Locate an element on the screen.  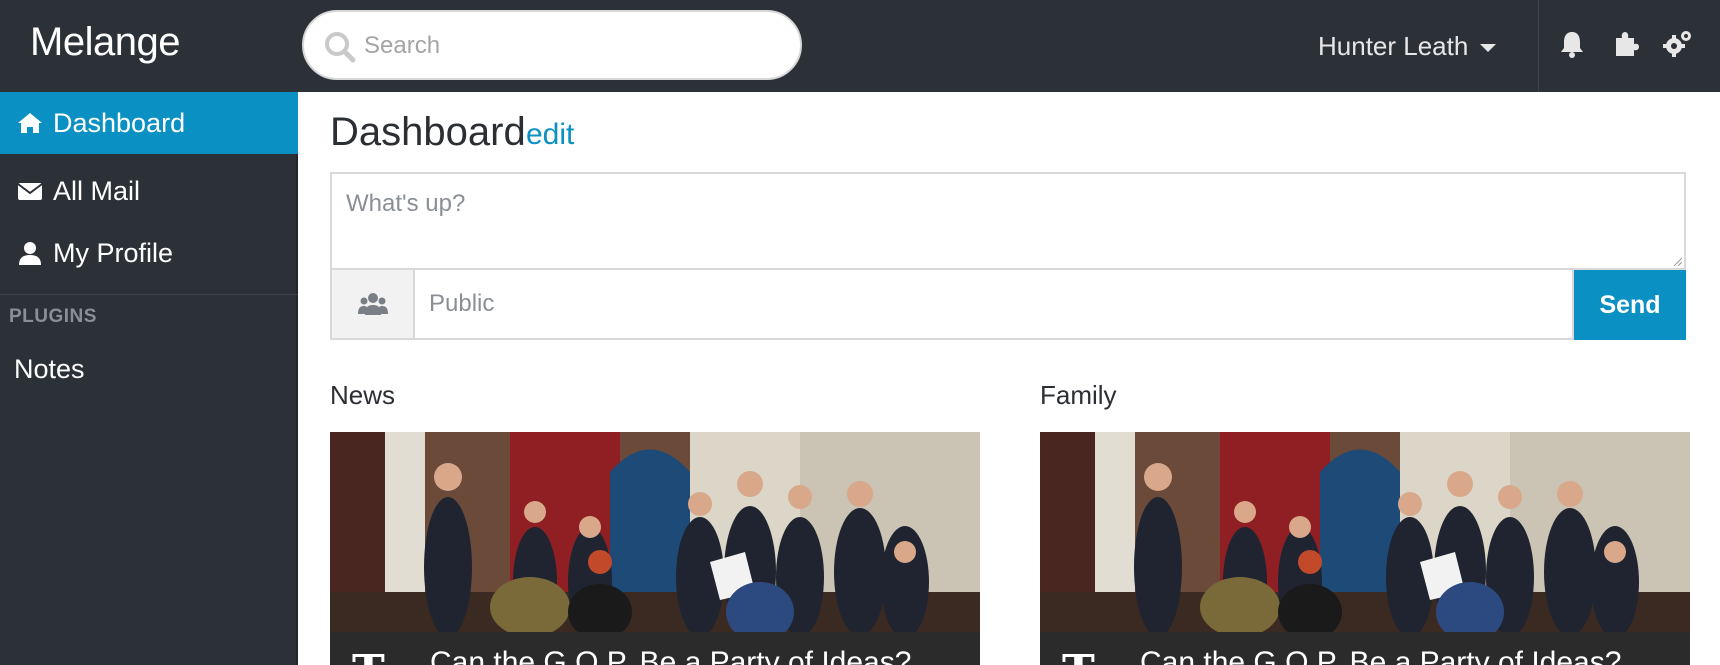
status-textarea is located at coordinates (1008, 221).